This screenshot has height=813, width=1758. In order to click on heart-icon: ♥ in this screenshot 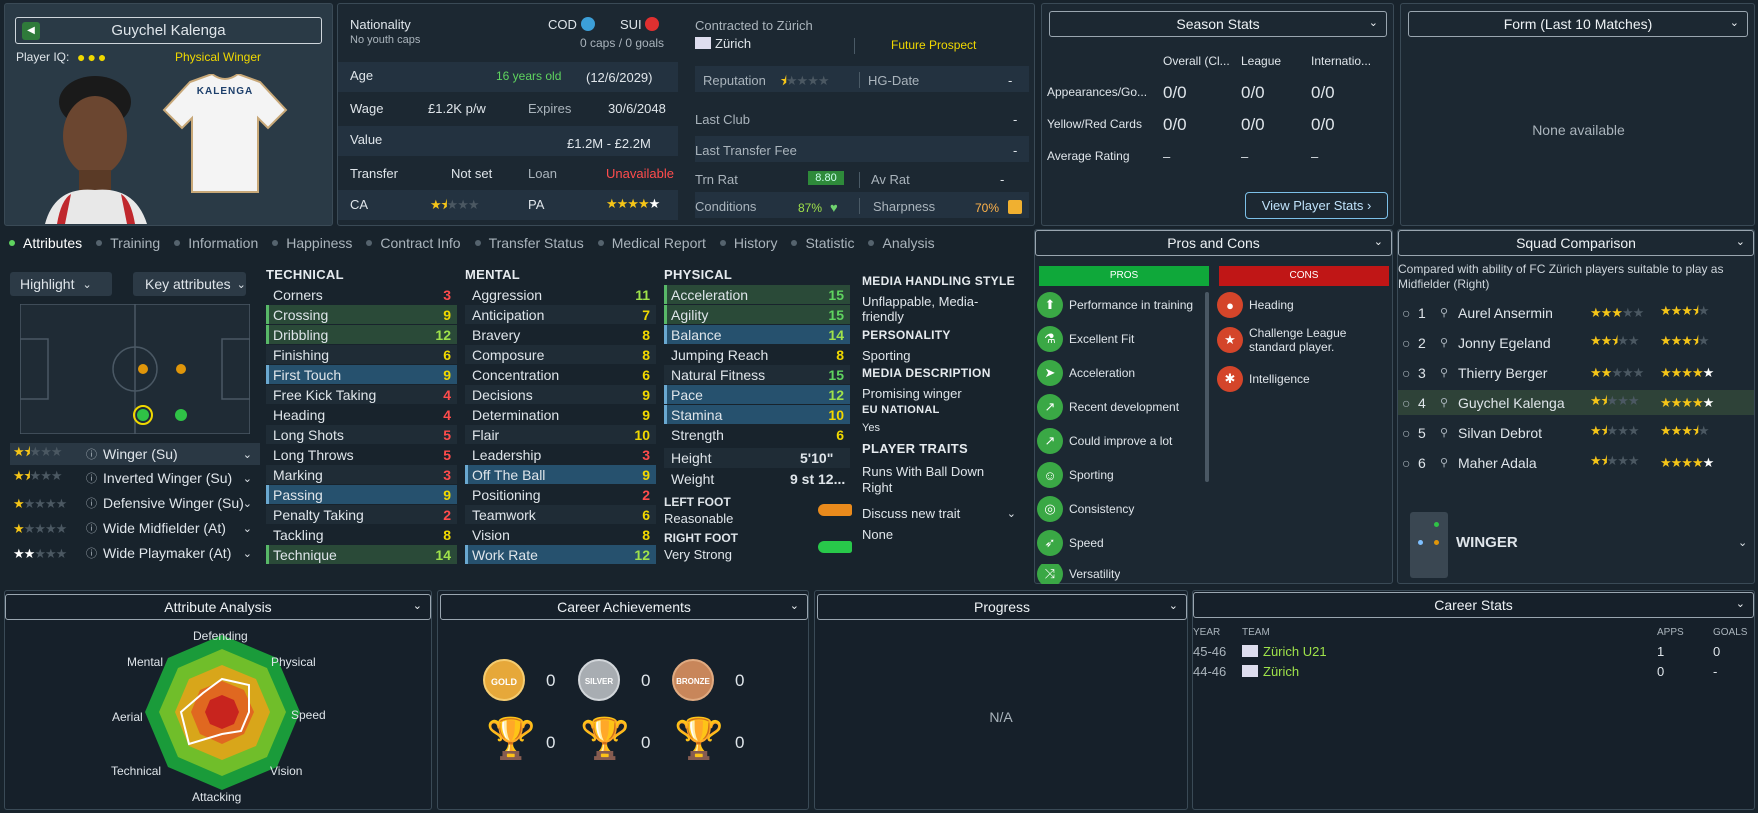, I will do `click(834, 207)`.